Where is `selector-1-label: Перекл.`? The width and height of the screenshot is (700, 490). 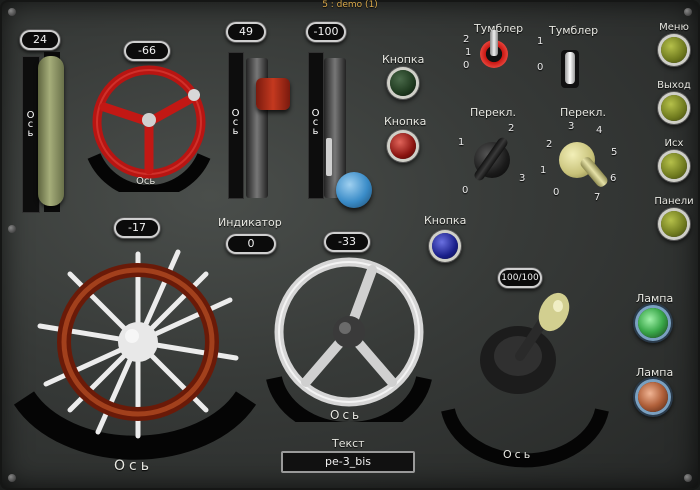 selector-1-label: Перекл. is located at coordinates (493, 112).